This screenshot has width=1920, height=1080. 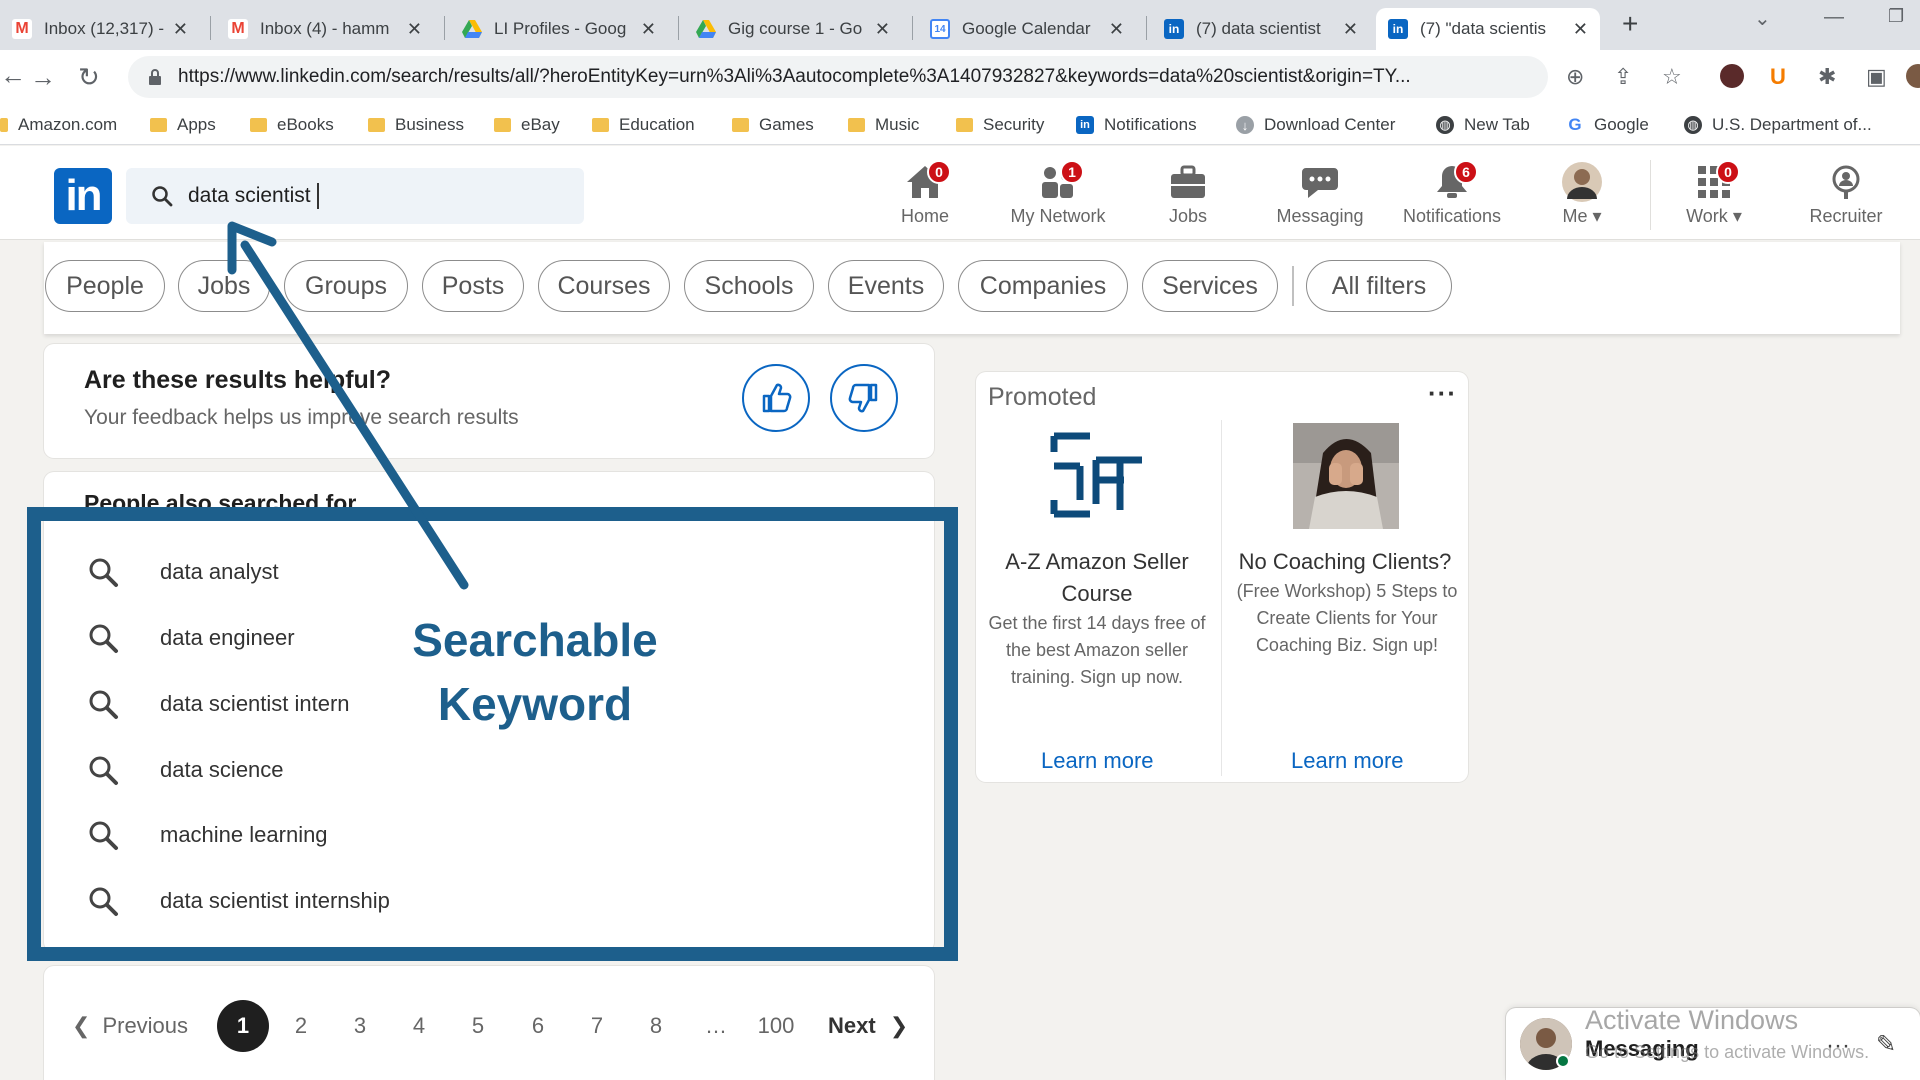 I want to click on nav-messaging: Messaging, so click(x=1320, y=194).